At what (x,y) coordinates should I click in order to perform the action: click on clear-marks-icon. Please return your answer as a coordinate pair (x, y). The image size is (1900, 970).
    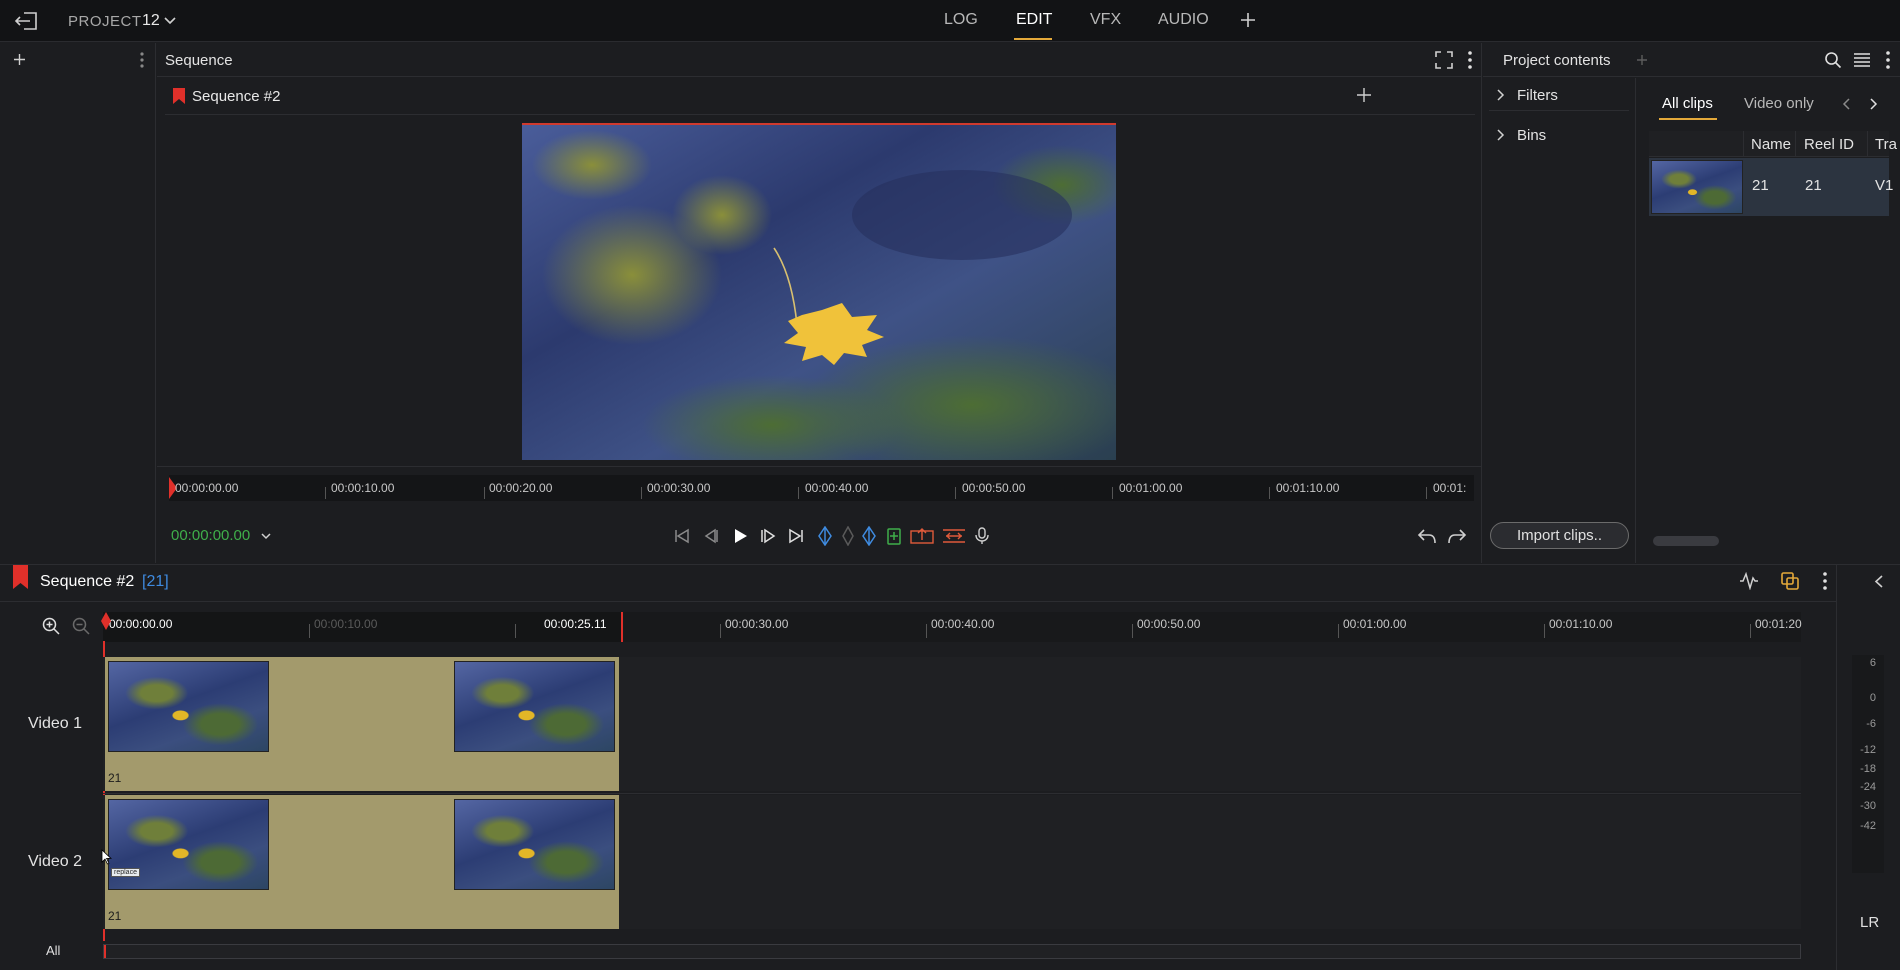
    Looking at the image, I should click on (848, 536).